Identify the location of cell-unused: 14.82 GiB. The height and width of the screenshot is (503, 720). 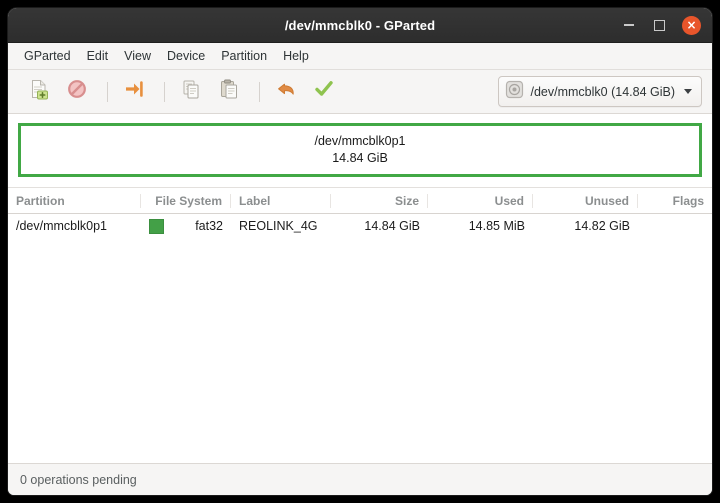
(602, 226).